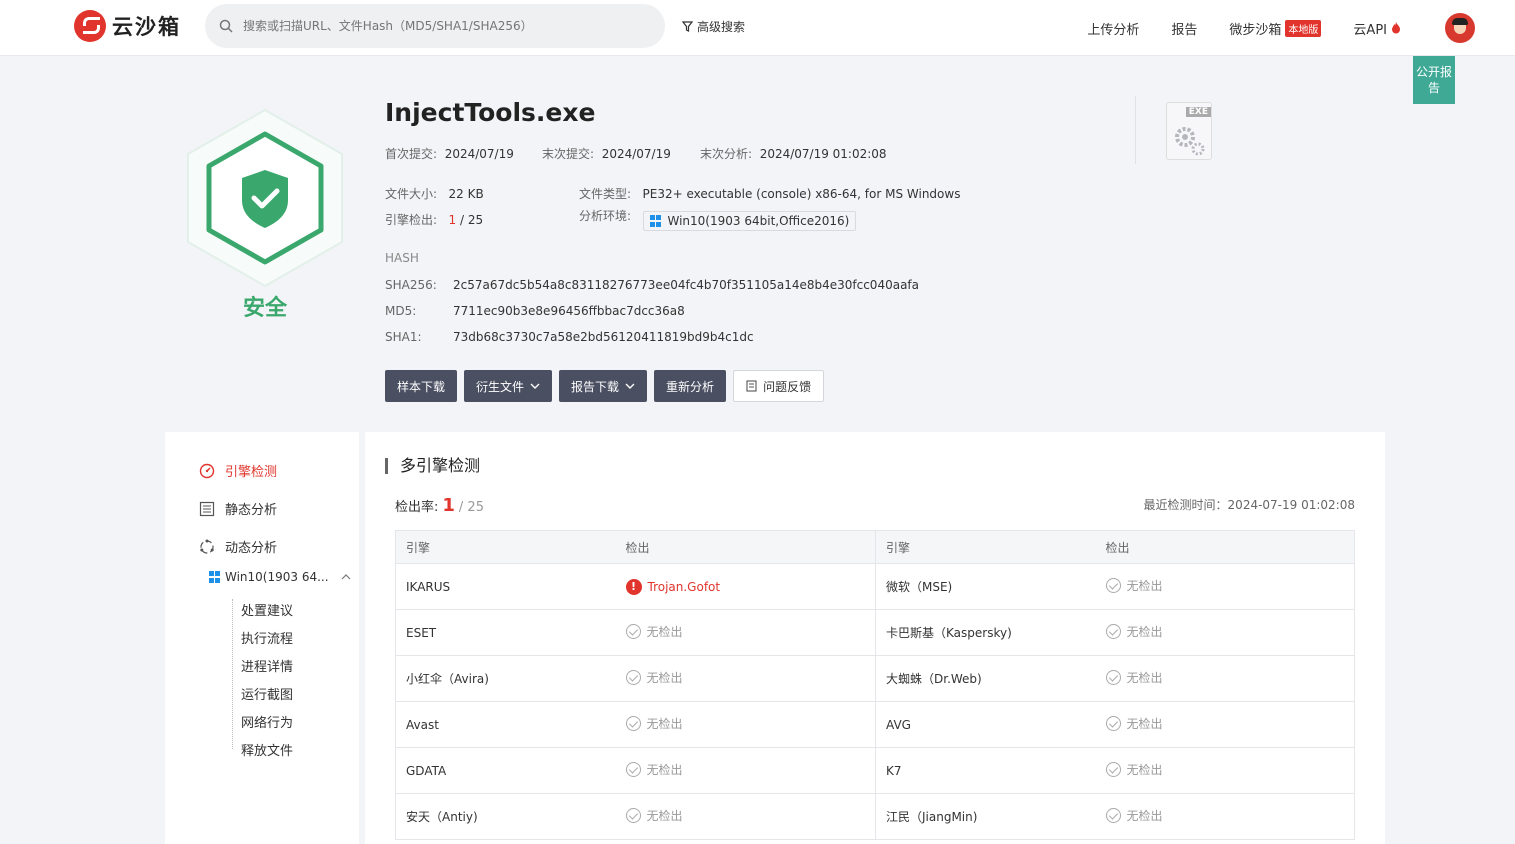  Describe the element at coordinates (207, 470) in the screenshot. I see `gauge-icon` at that location.